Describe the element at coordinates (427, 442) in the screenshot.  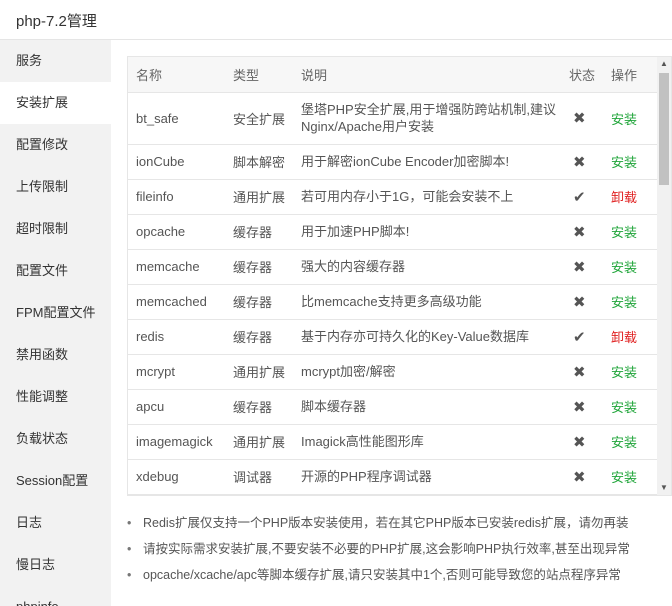
I see `extension-description: Imagick高性能图形库` at that location.